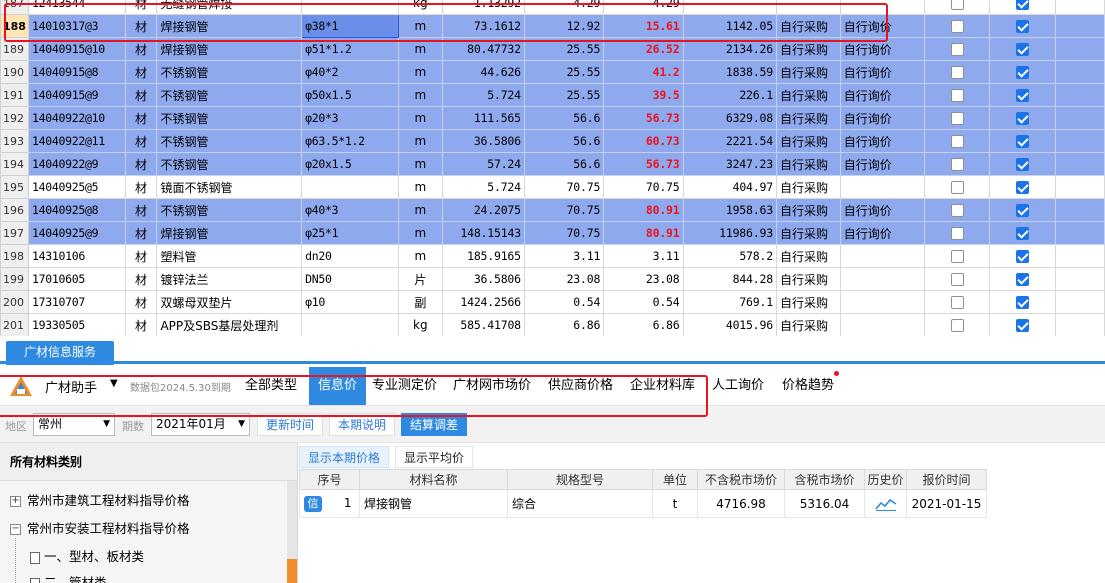  I want to click on assistant-dropdown-icon: ▼, so click(114, 383).